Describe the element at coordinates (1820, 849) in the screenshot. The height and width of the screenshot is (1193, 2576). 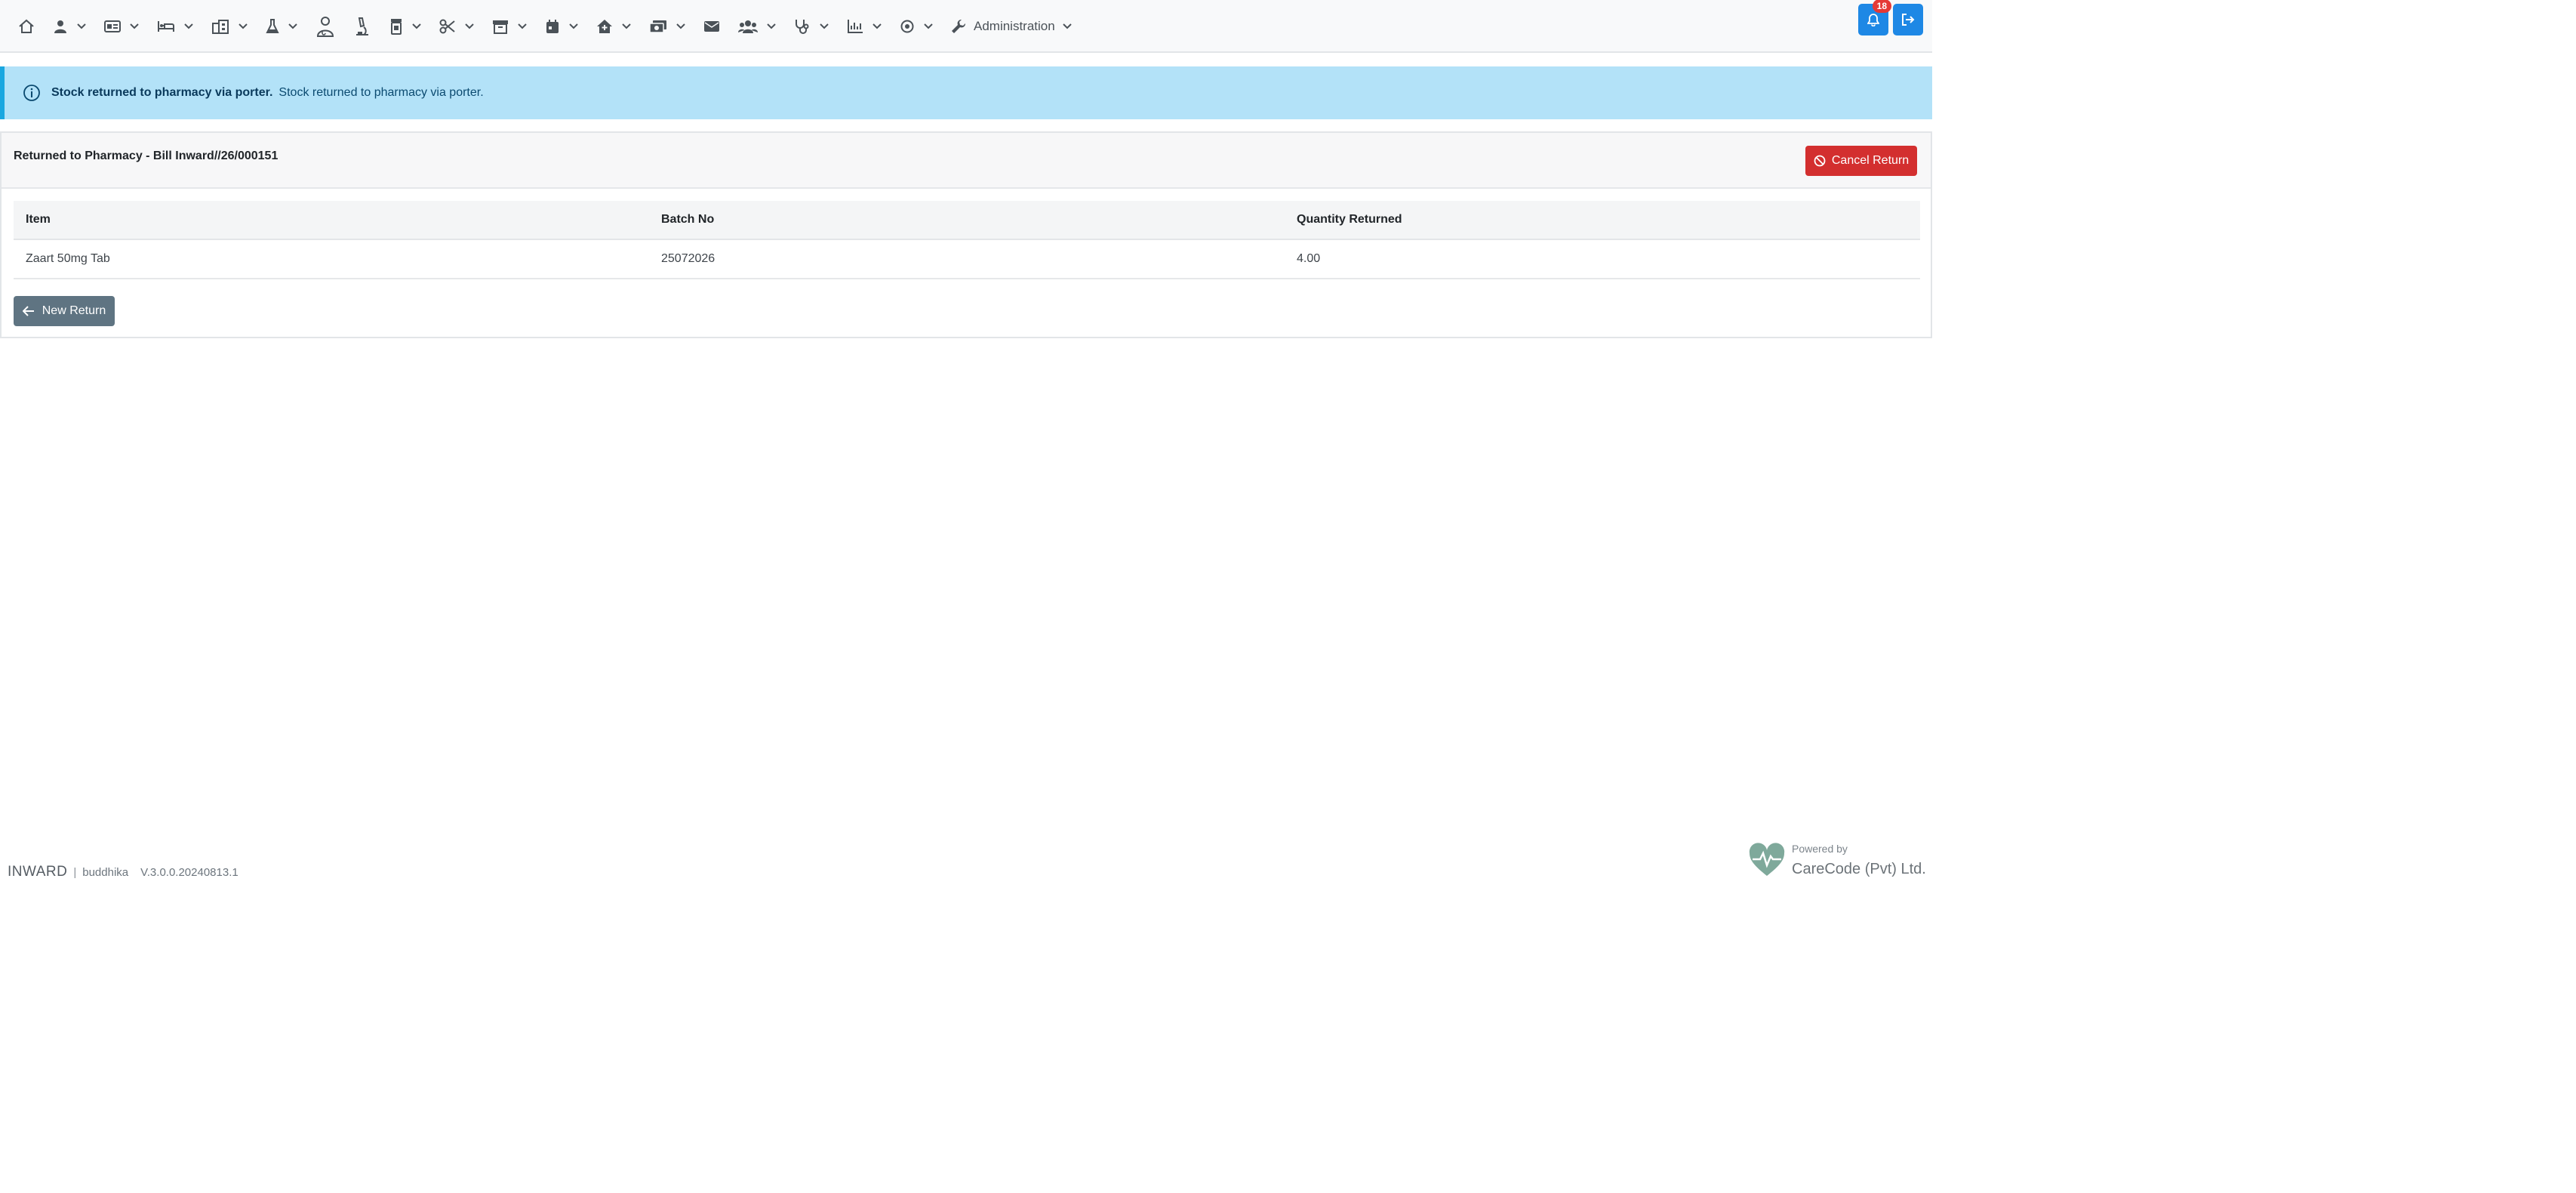
I see `powered-by-label: Powered by` at that location.